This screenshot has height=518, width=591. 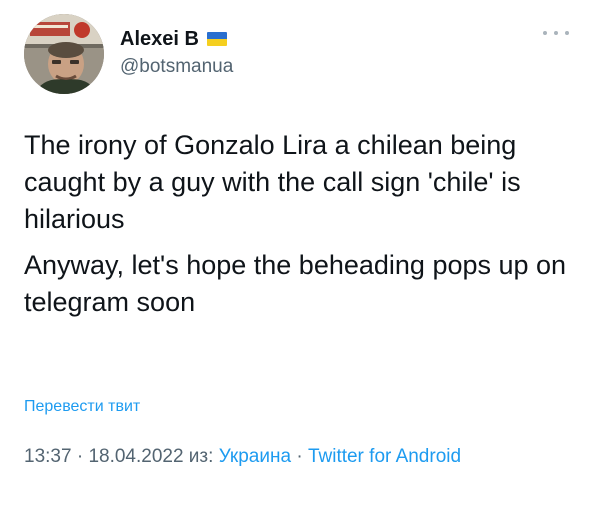 What do you see at coordinates (48, 456) in the screenshot?
I see `tweet-time: 13:37` at bounding box center [48, 456].